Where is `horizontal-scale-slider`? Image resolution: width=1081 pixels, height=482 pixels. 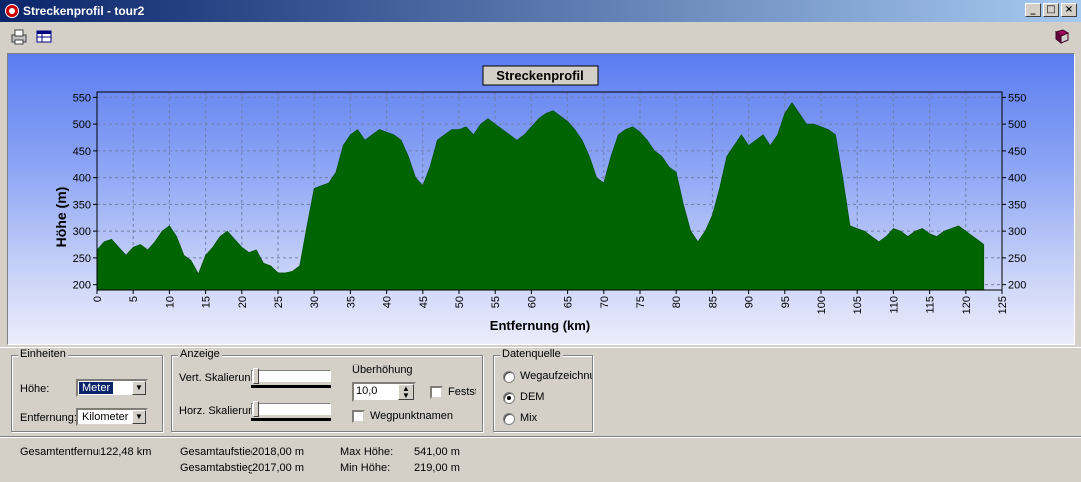 horizontal-scale-slider is located at coordinates (293, 411).